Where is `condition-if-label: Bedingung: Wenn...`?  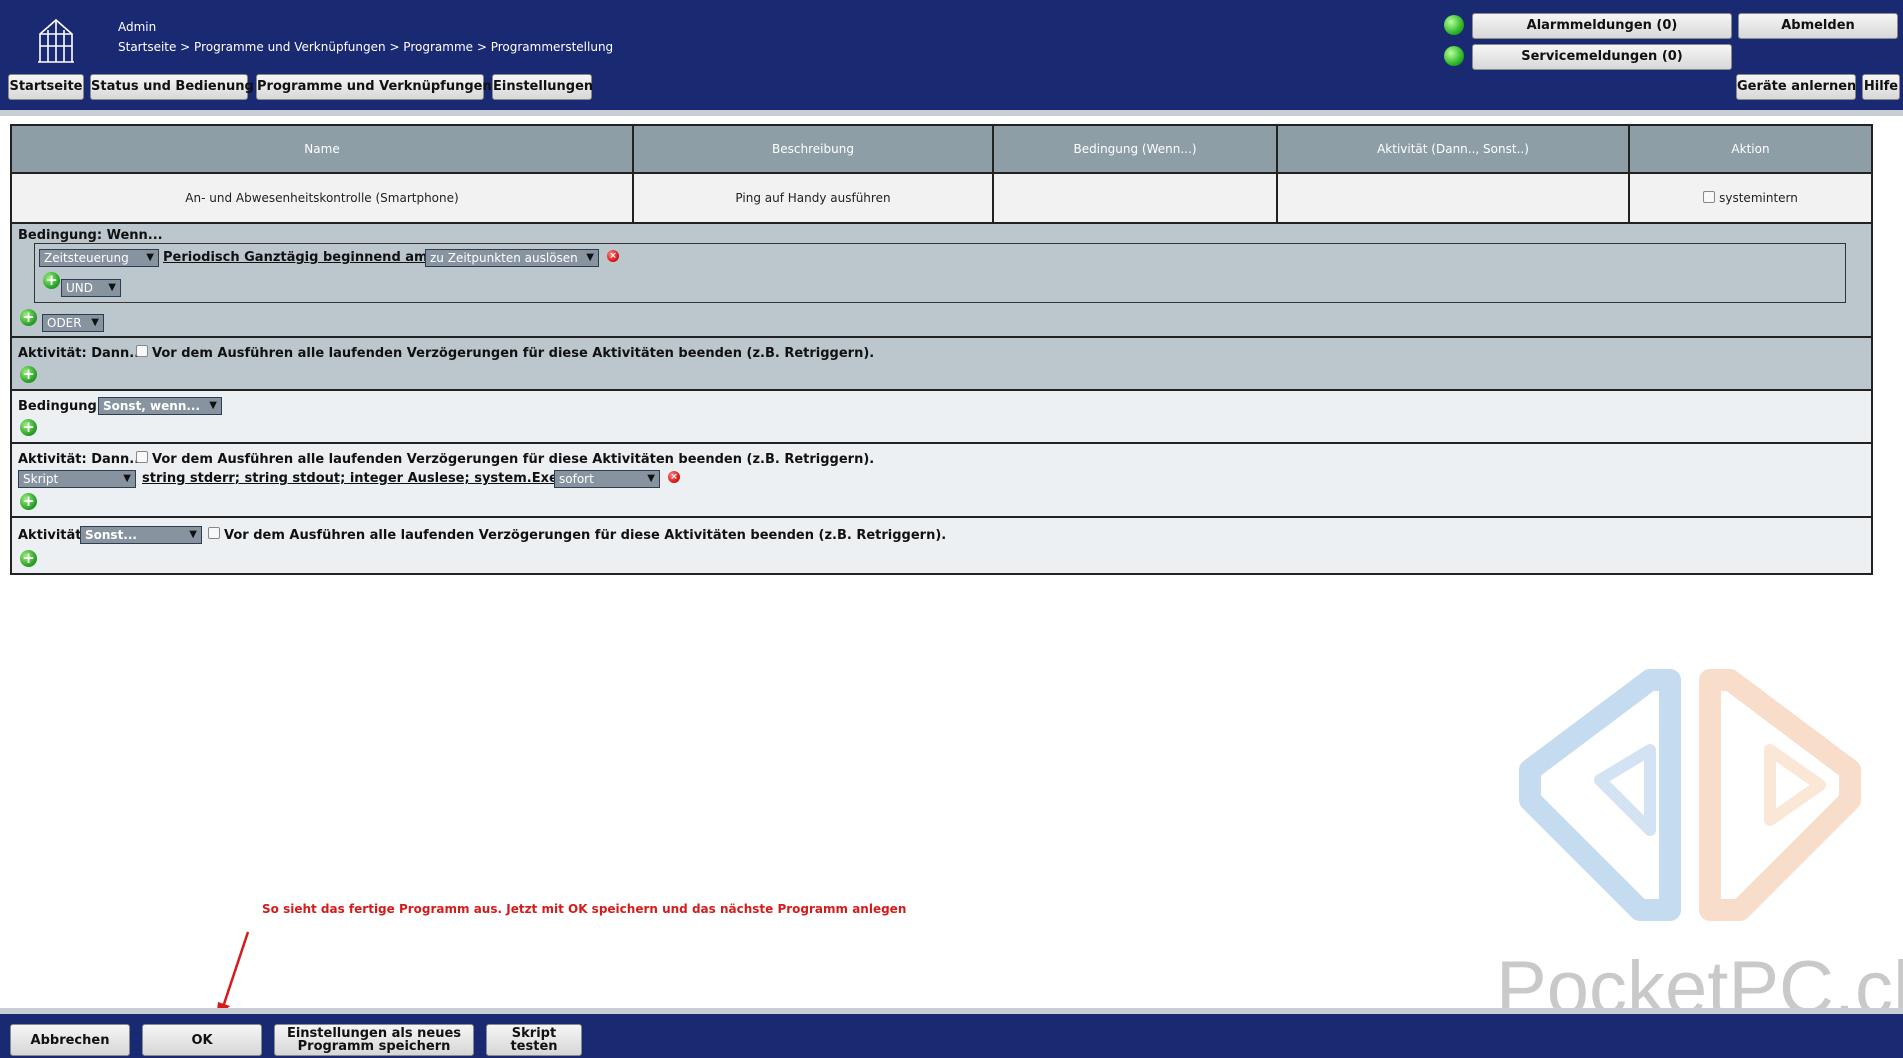 condition-if-label: Bedingung: Wenn... is located at coordinates (90, 235).